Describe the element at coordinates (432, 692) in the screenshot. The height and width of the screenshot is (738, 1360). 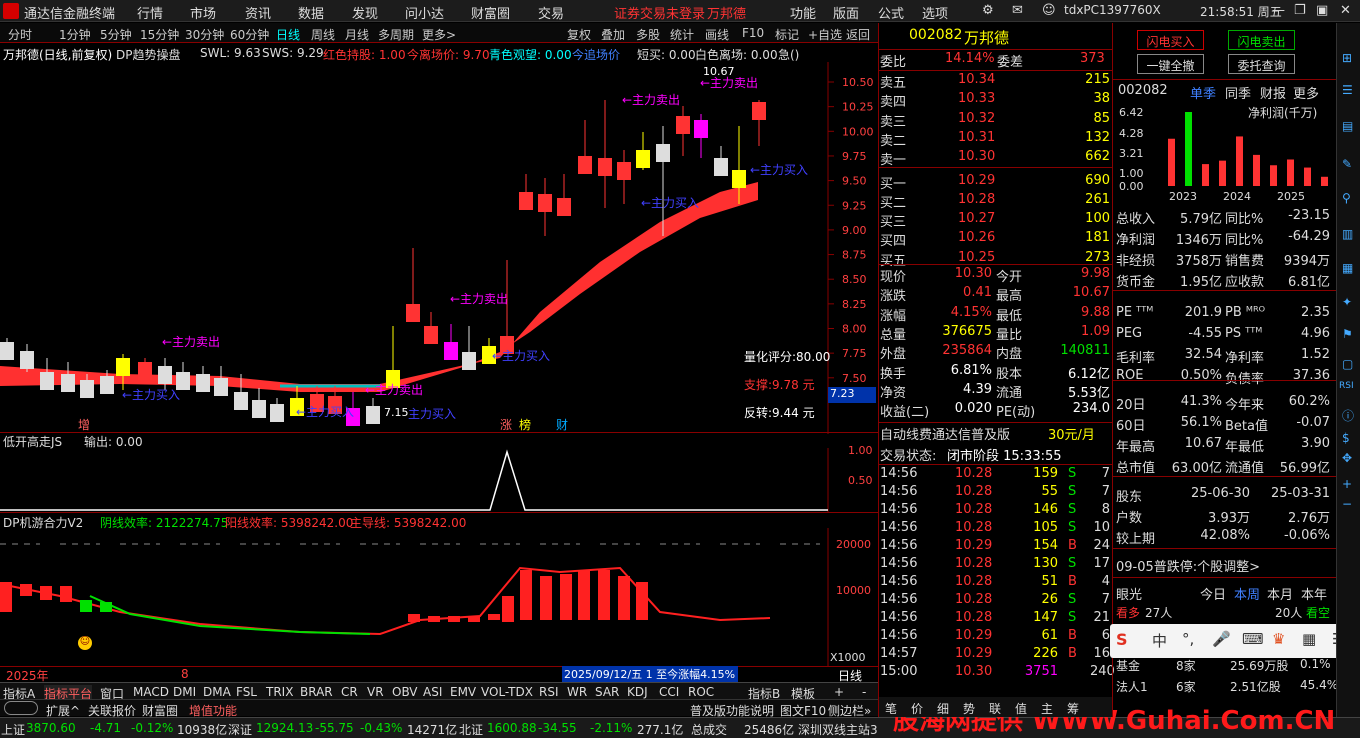
I see `tab-asi: ASI` at that location.